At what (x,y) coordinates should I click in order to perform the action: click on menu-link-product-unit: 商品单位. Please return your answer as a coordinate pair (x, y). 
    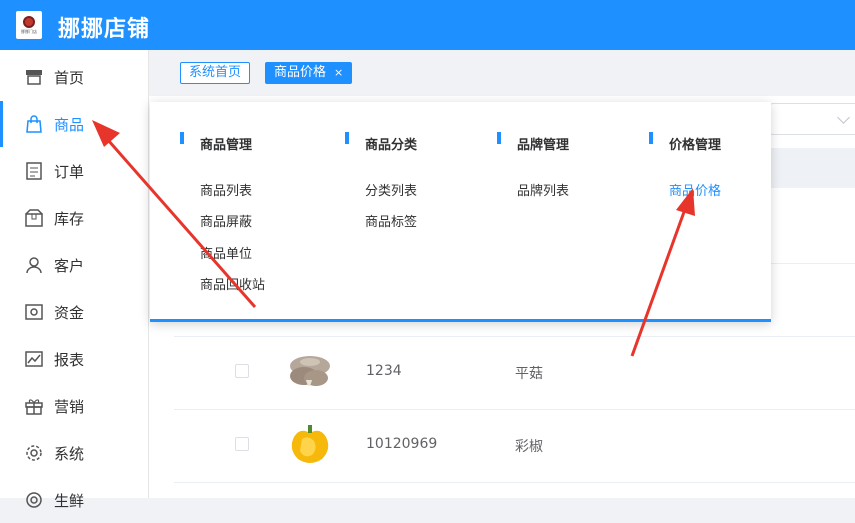
    Looking at the image, I should click on (226, 252).